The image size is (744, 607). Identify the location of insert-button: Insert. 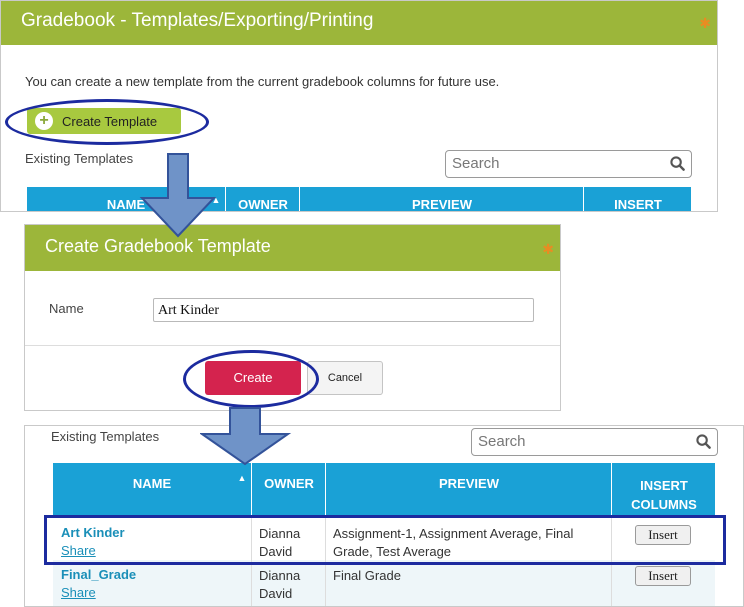
(663, 576).